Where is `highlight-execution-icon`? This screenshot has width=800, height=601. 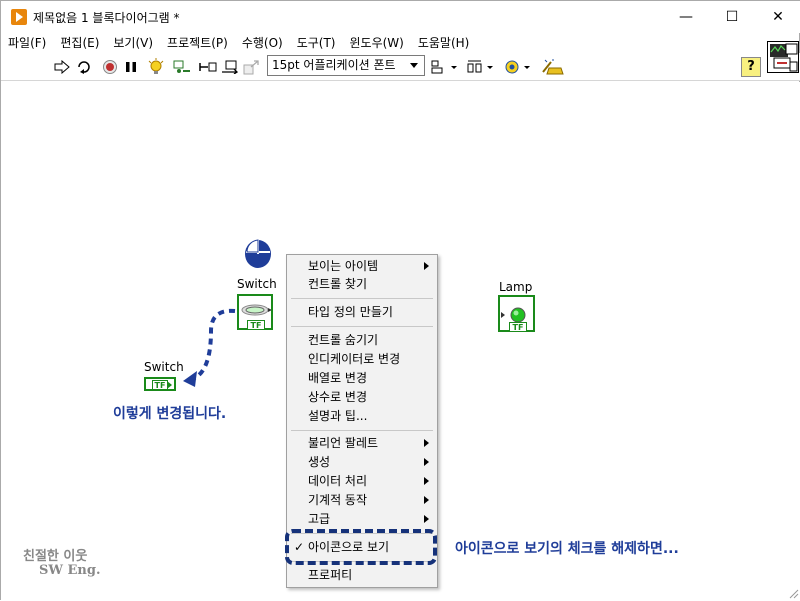
highlight-execution-icon is located at coordinates (156, 67).